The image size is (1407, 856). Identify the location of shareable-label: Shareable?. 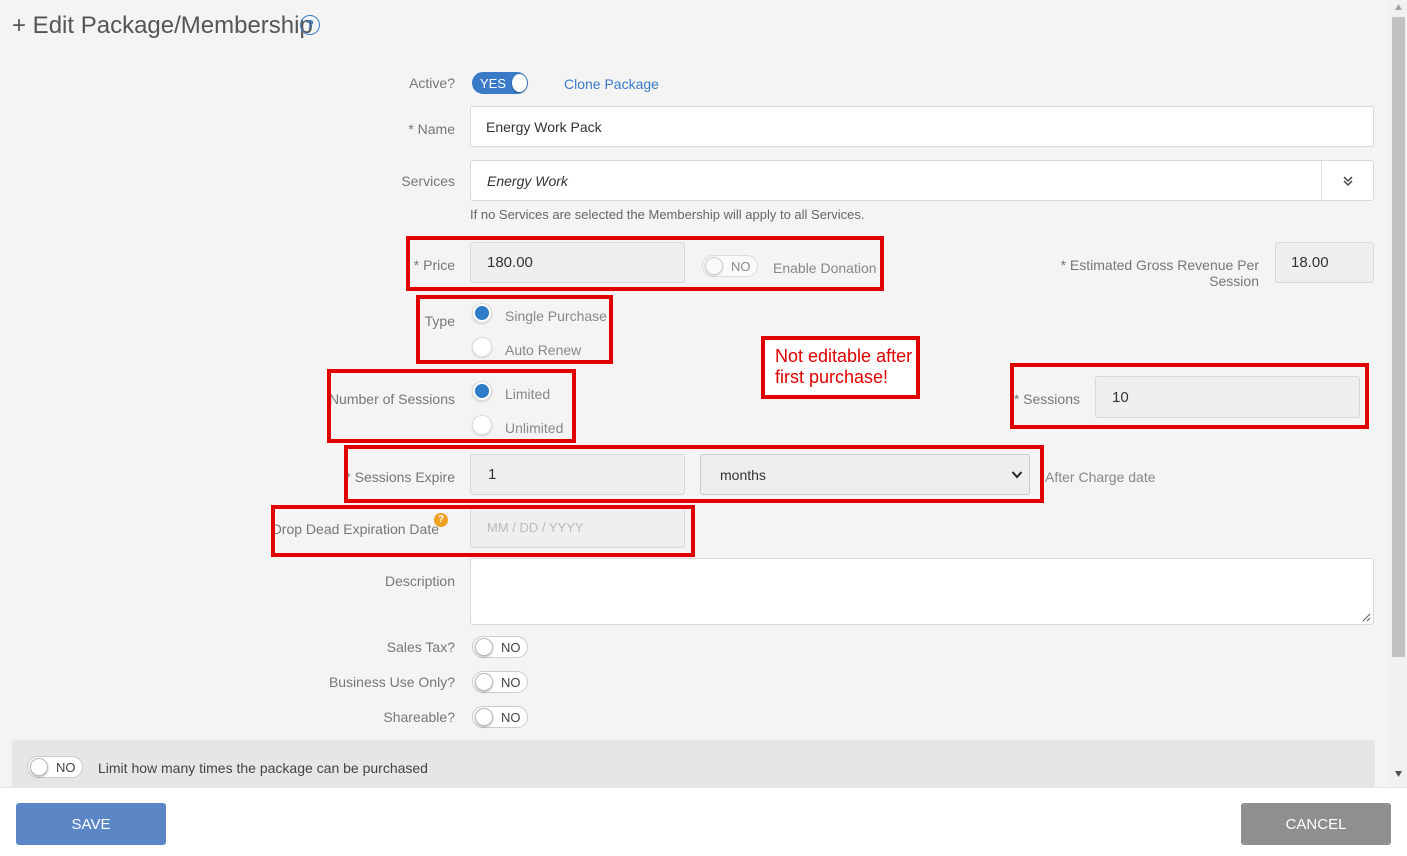
(419, 717).